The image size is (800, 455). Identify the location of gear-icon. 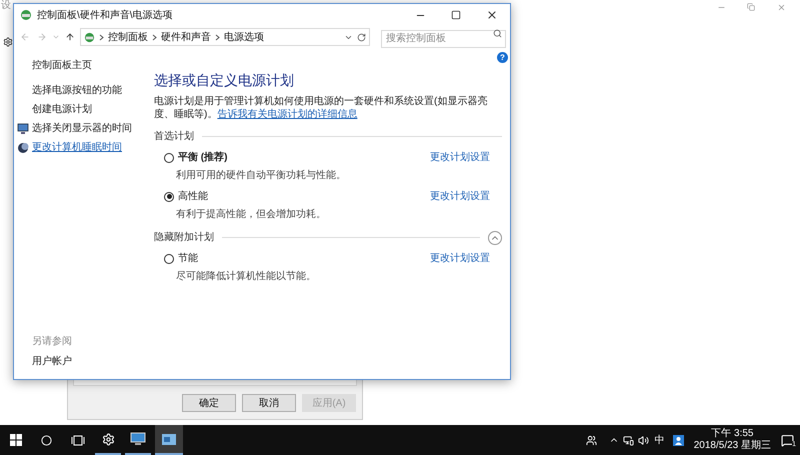
(108, 439).